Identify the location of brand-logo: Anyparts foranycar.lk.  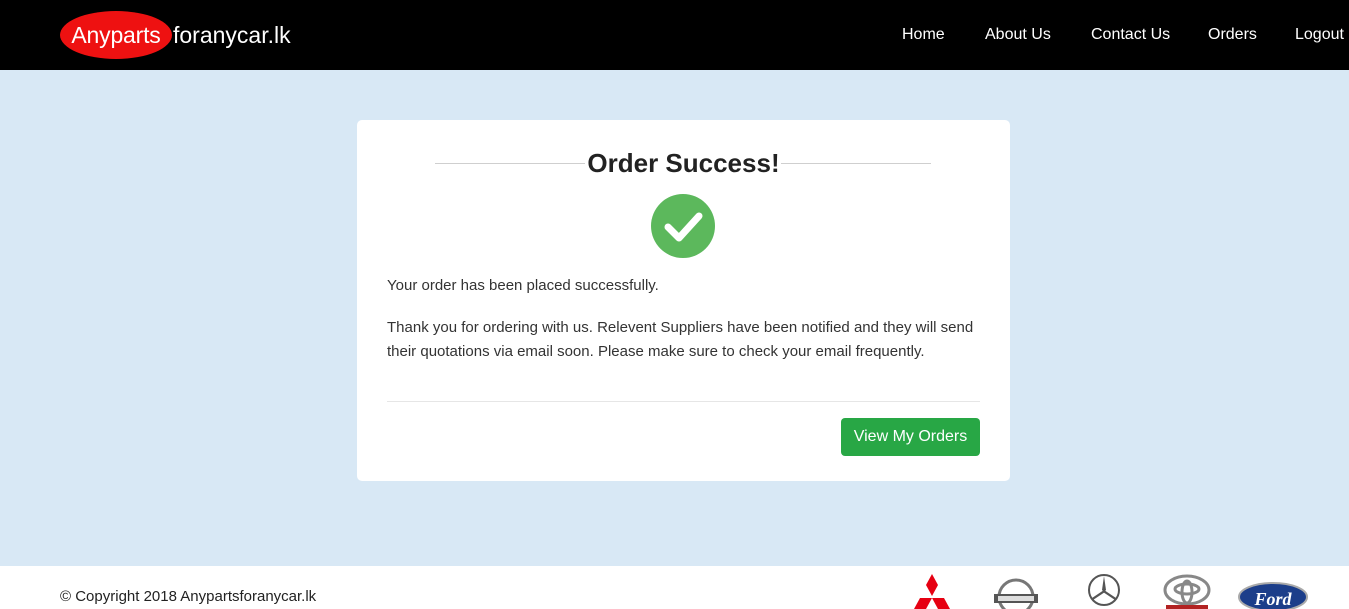
(175, 35).